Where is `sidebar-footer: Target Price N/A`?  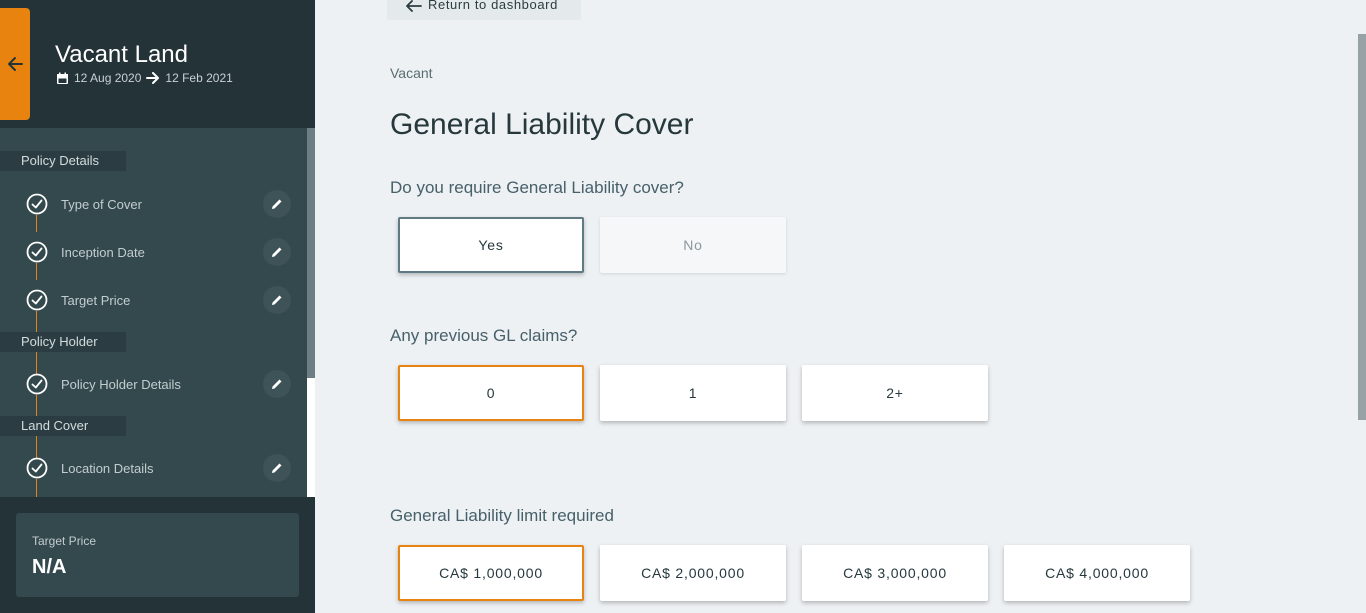 sidebar-footer: Target Price N/A is located at coordinates (157, 555).